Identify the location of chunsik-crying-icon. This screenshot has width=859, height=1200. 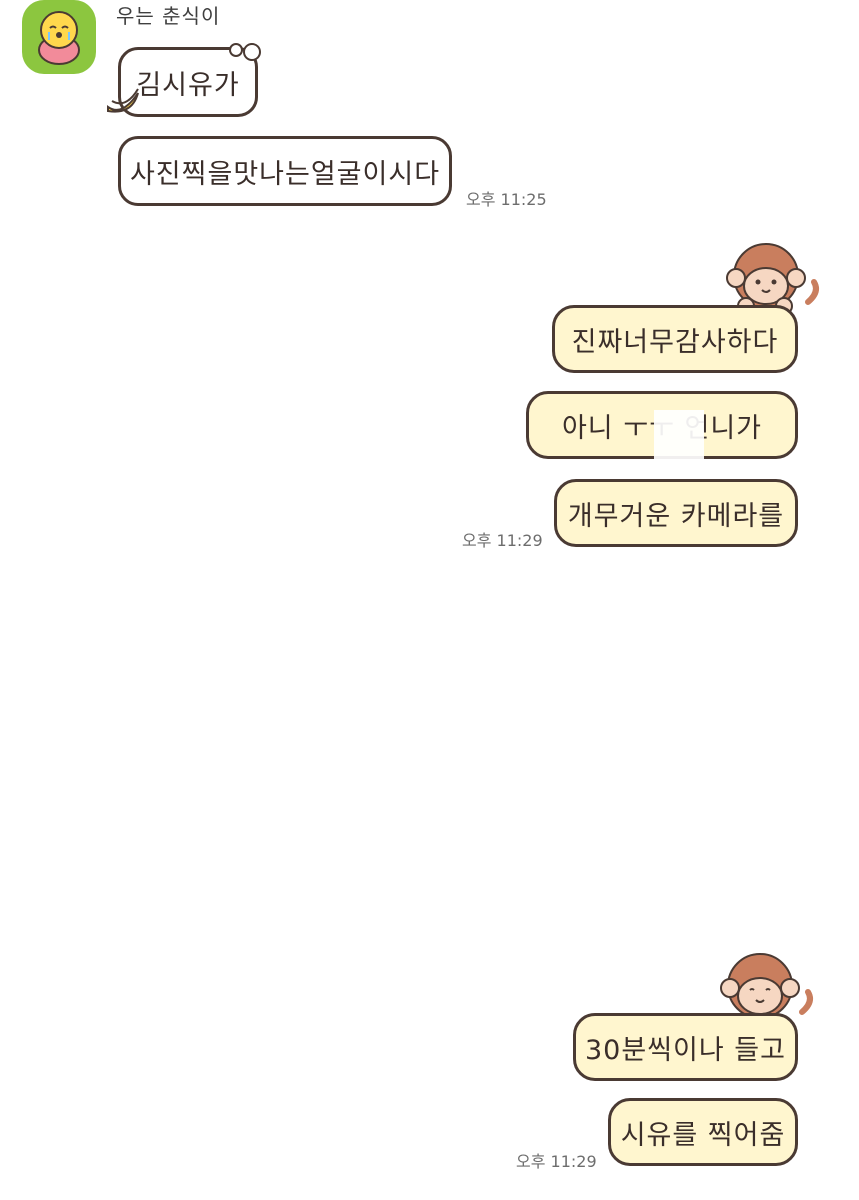
(59, 38).